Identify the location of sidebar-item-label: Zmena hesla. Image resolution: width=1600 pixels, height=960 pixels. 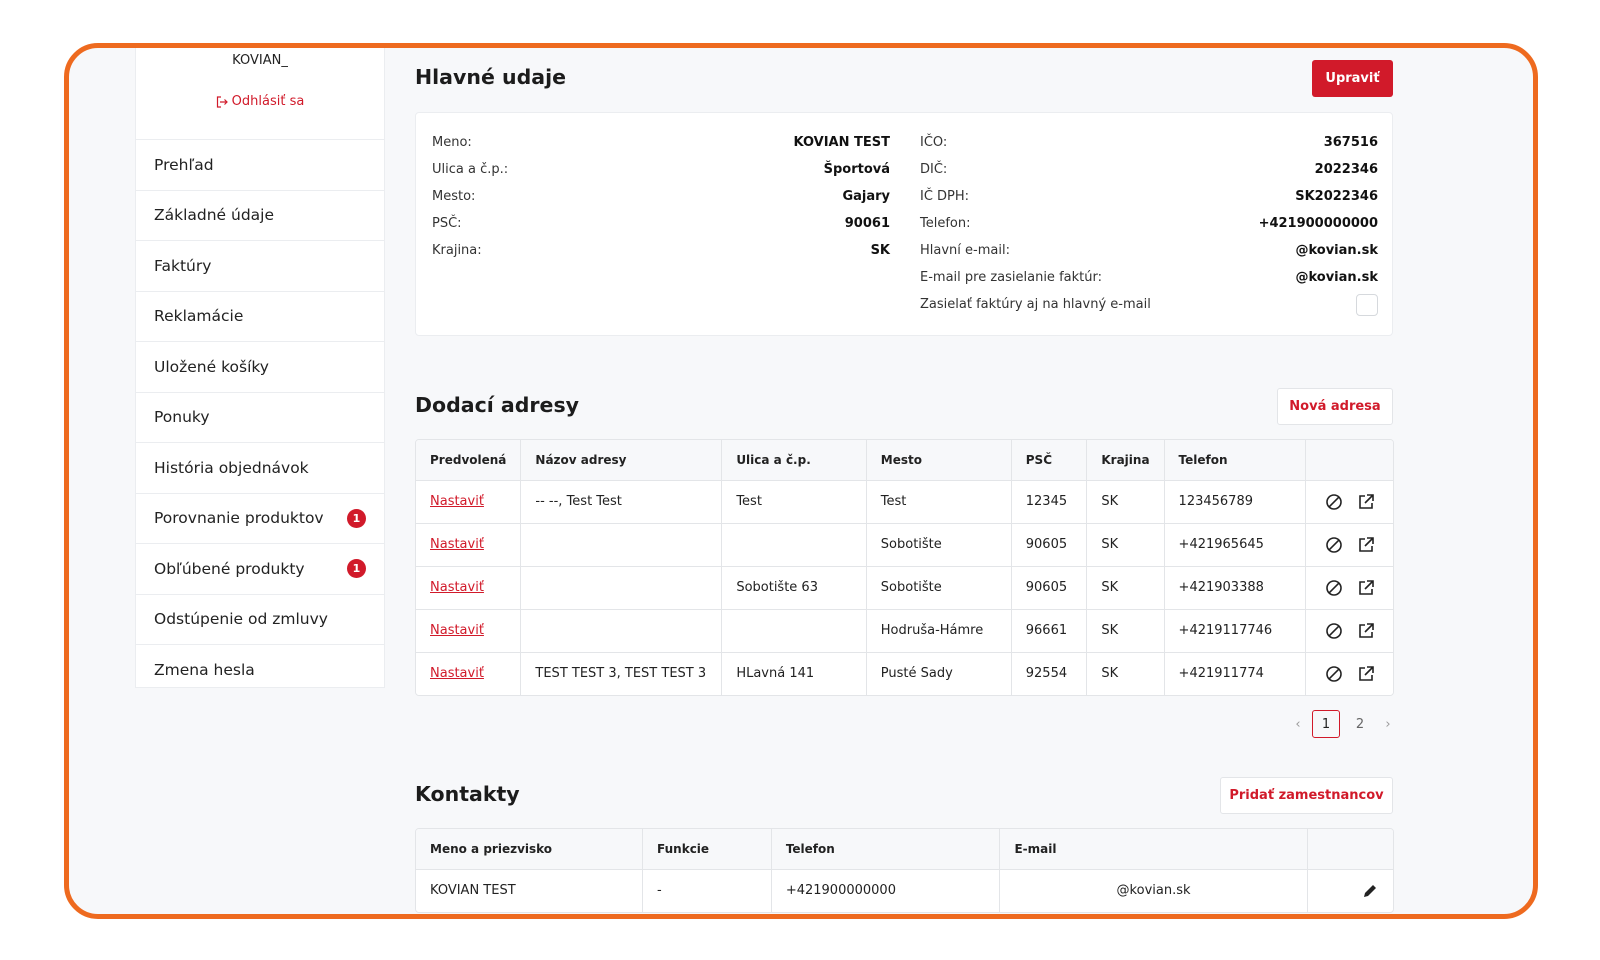
(204, 670).